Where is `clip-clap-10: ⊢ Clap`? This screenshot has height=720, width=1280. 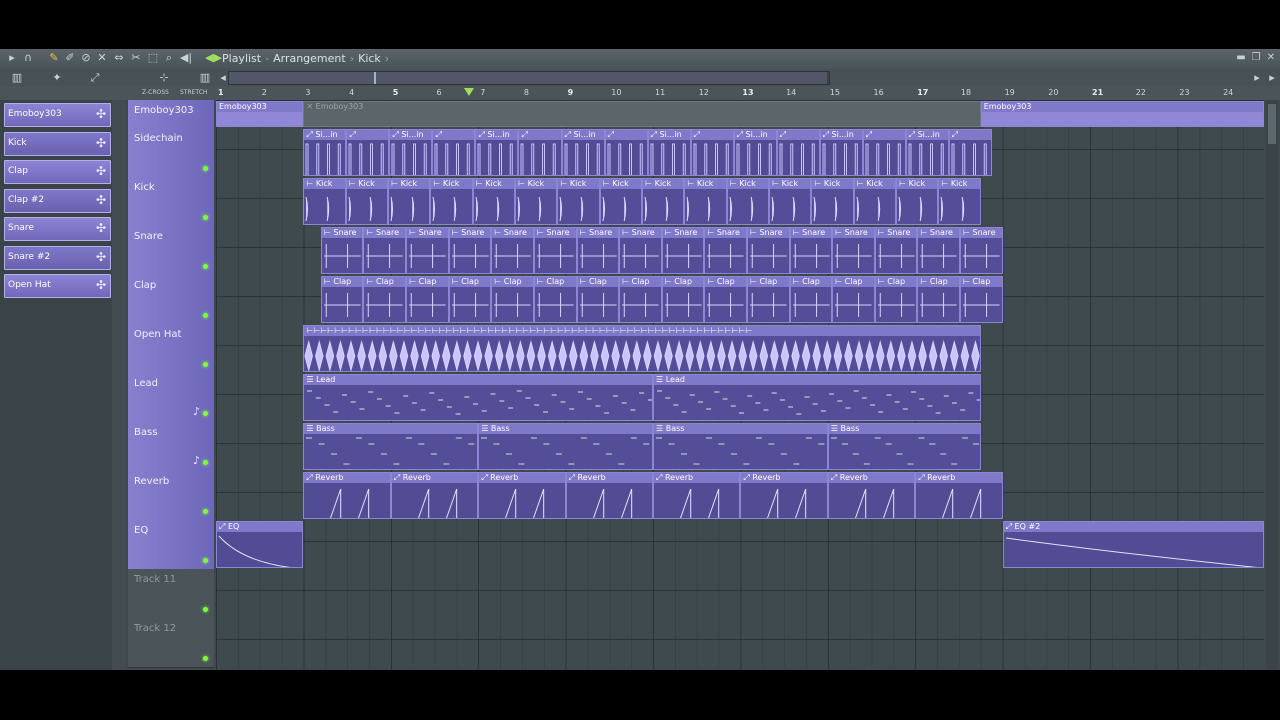
clip-clap-10: ⊢ Clap is located at coordinates (768, 299).